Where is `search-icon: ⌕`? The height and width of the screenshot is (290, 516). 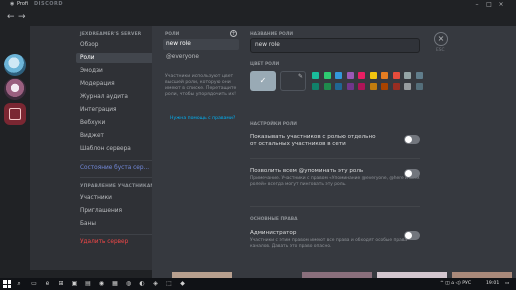
search-icon: ⌕ is located at coordinates (19, 284).